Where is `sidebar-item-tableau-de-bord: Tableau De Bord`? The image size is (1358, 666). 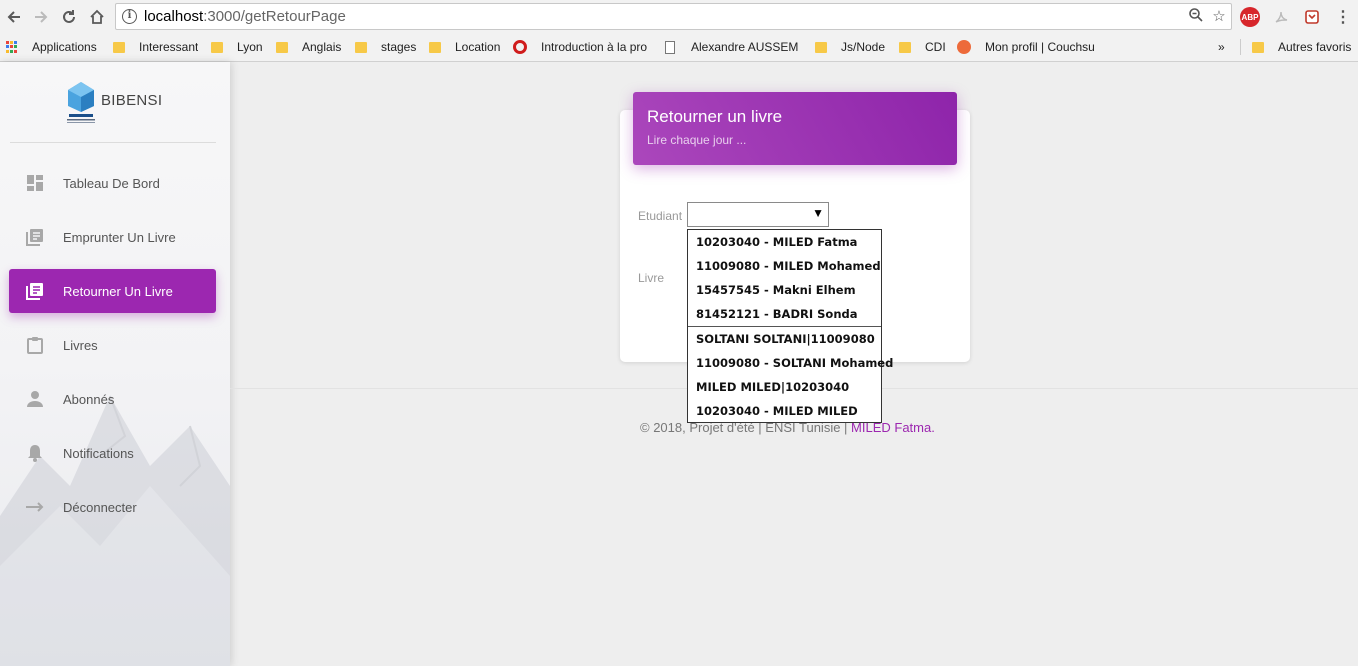
sidebar-item-tableau-de-bord: Tableau De Bord is located at coordinates (112, 183).